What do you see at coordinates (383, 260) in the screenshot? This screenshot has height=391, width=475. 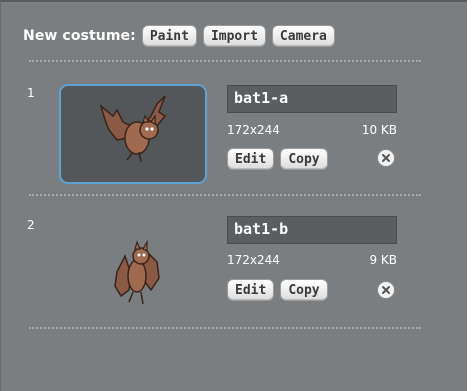 I see `costume-size: 9 KB` at bounding box center [383, 260].